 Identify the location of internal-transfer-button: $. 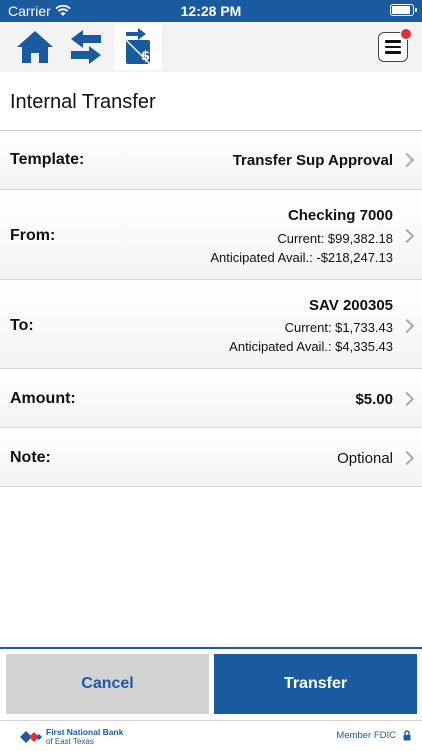
(138, 47).